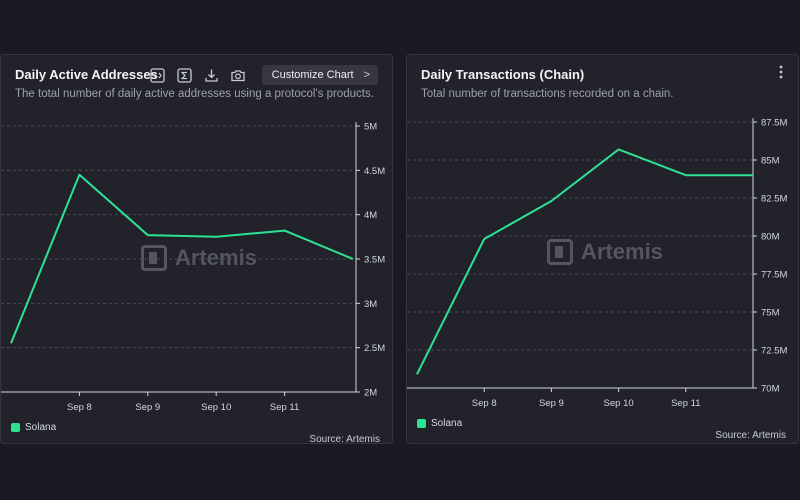  What do you see at coordinates (770, 389) in the screenshot?
I see `y-tick-label: 70M` at bounding box center [770, 389].